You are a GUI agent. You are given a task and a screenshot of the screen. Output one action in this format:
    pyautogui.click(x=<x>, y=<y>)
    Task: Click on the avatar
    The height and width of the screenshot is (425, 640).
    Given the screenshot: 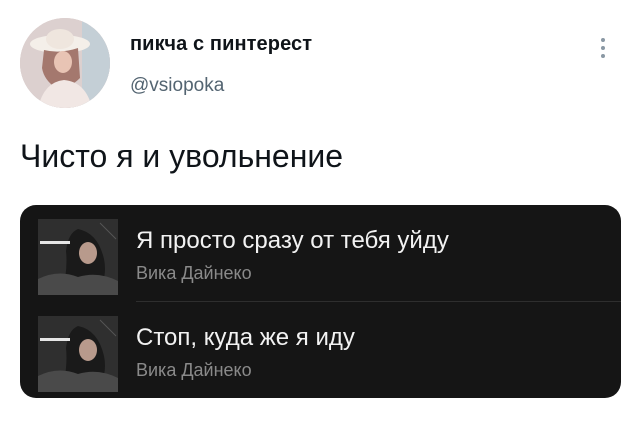 What is the action you would take?
    pyautogui.click(x=65, y=63)
    